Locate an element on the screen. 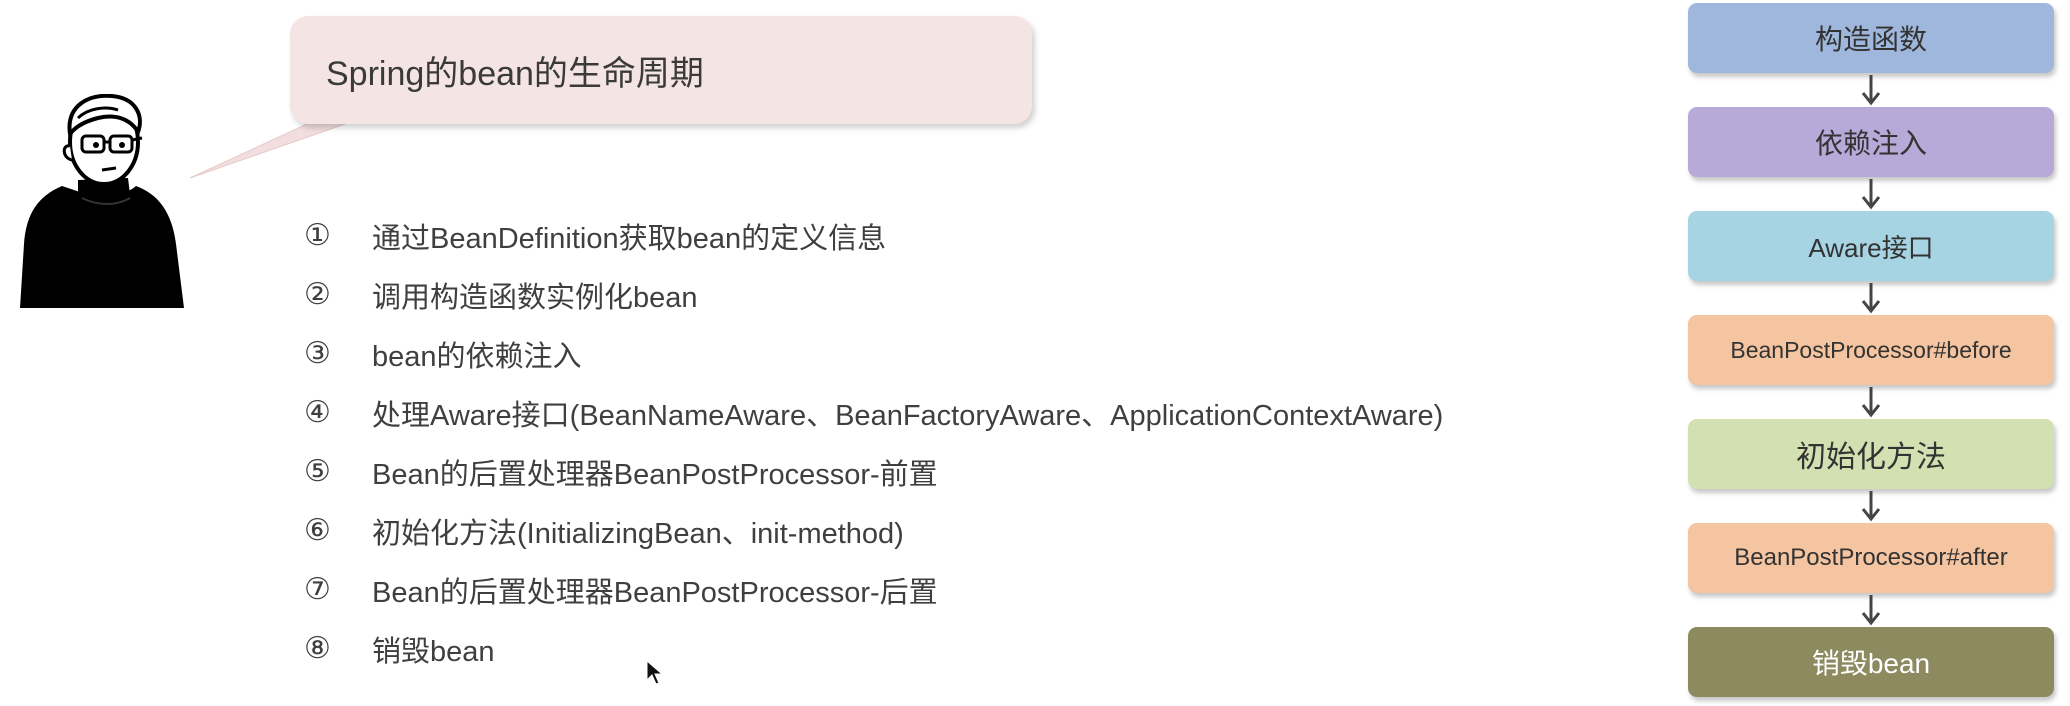 The width and height of the screenshot is (2070, 706). step-text: Bean的后置处理器BeanPostProcessor-前置 is located at coordinates (655, 474).